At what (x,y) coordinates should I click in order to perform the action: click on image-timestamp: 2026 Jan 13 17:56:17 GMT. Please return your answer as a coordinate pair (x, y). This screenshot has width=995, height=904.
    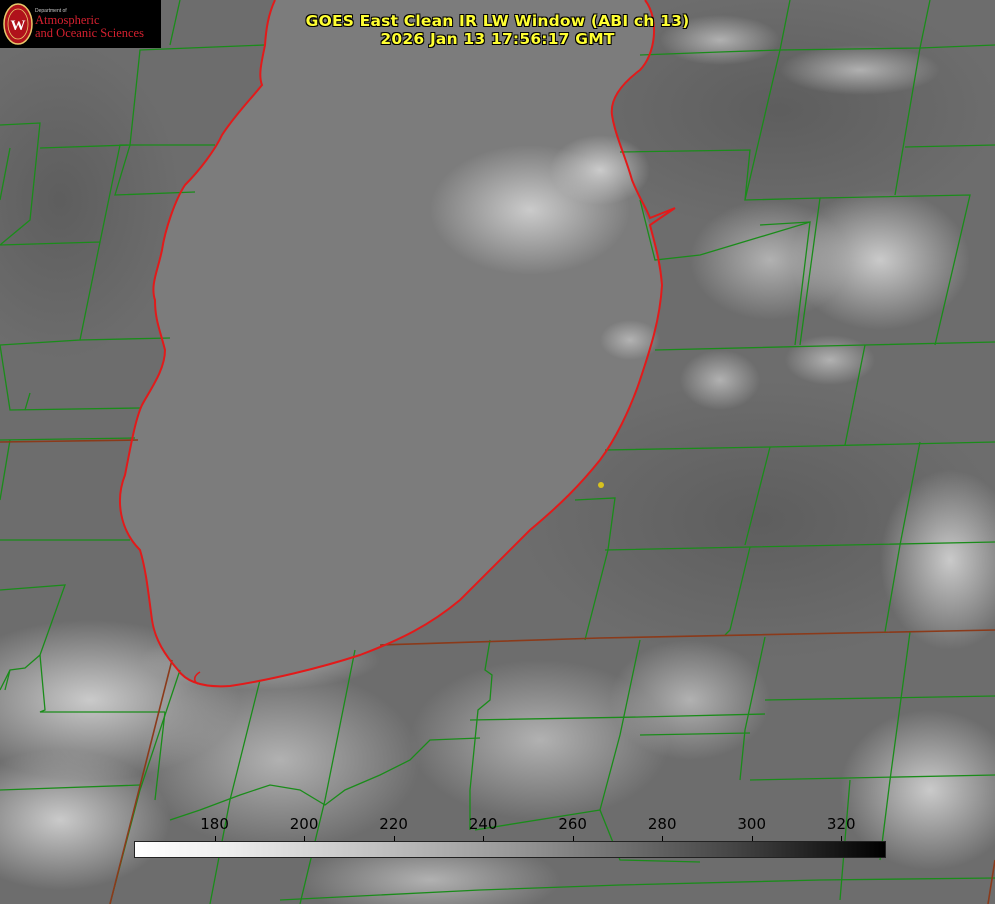
    Looking at the image, I should click on (497, 39).